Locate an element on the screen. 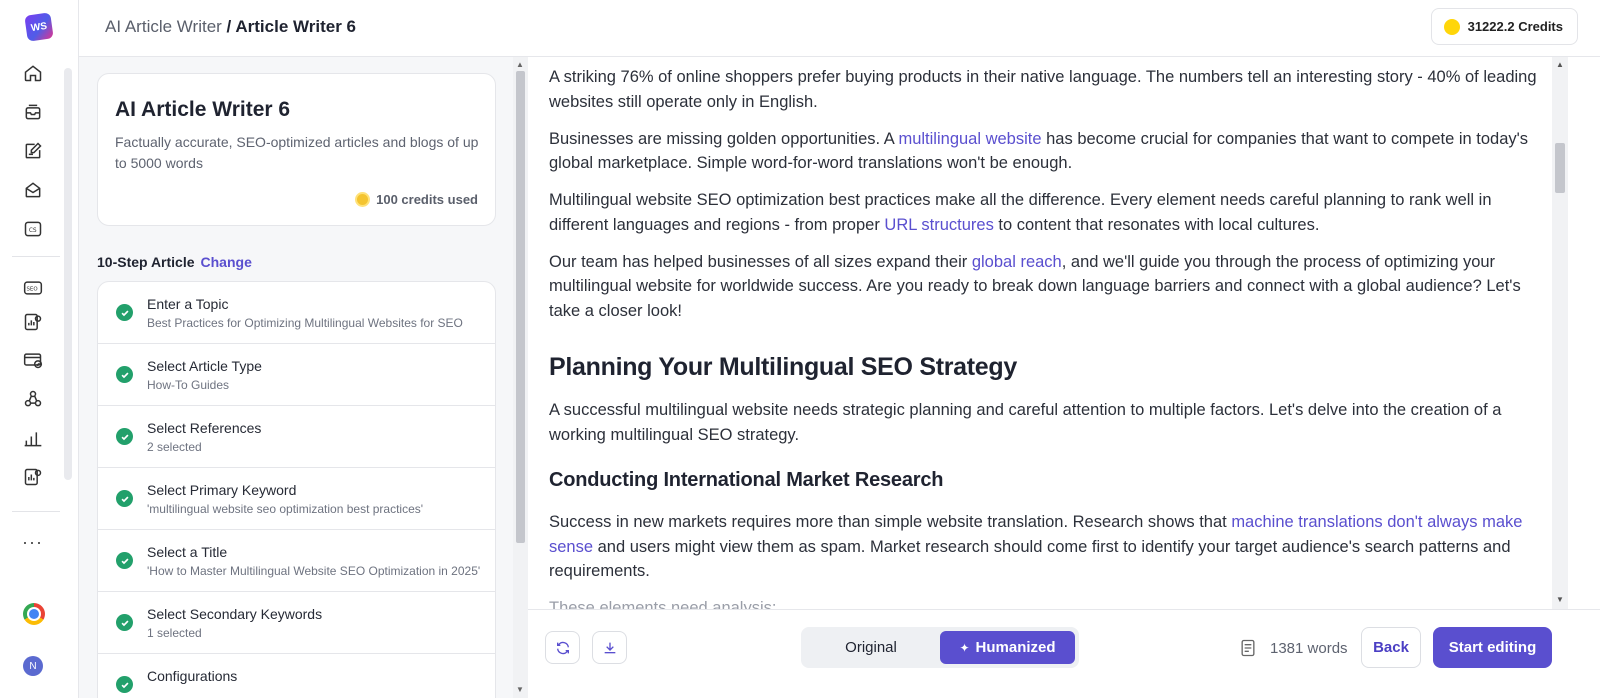  step-title: Select Secondary Keywords is located at coordinates (235, 614).